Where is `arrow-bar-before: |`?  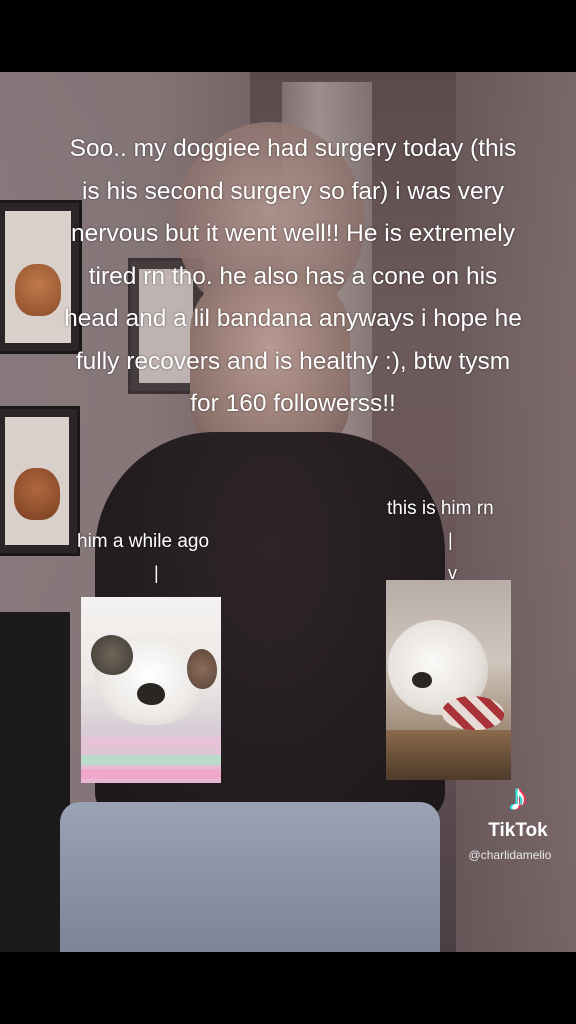
arrow-bar-before: | is located at coordinates (156, 573).